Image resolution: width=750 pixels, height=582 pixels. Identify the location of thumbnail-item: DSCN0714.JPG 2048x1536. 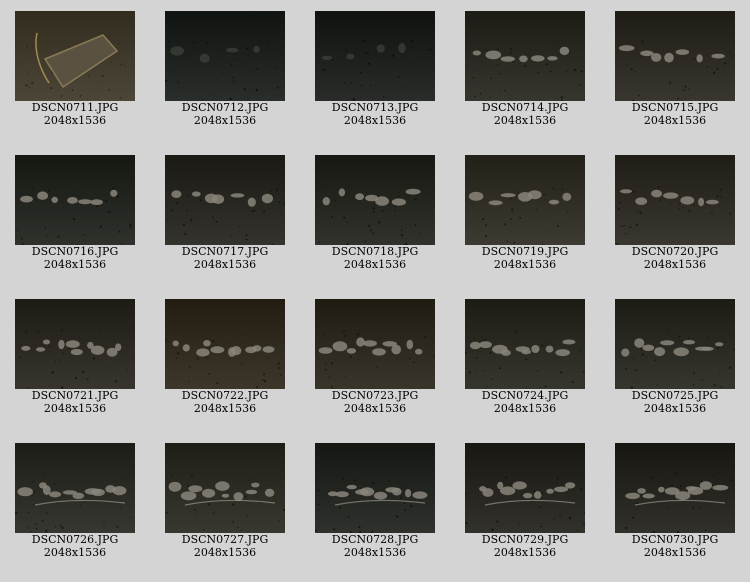
(525, 72).